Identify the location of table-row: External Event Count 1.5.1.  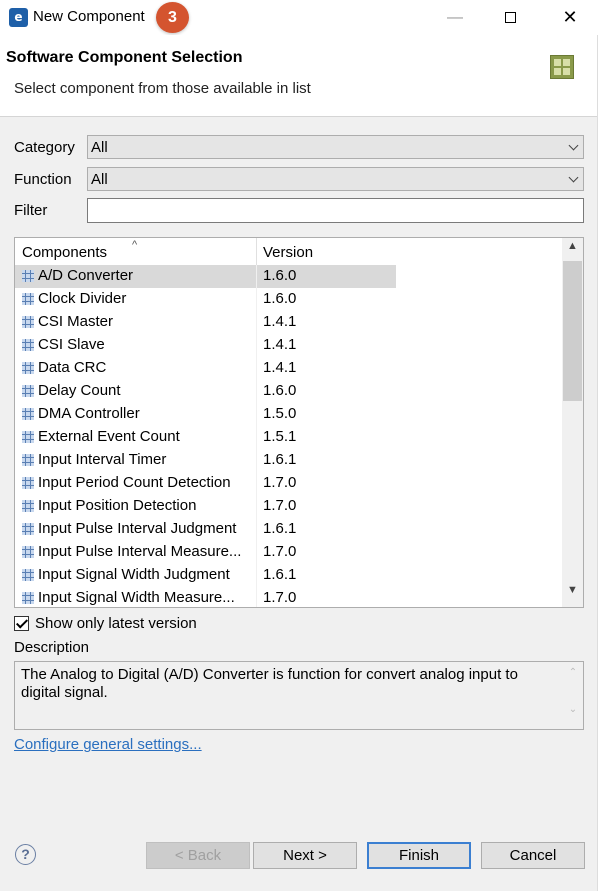
(288, 437).